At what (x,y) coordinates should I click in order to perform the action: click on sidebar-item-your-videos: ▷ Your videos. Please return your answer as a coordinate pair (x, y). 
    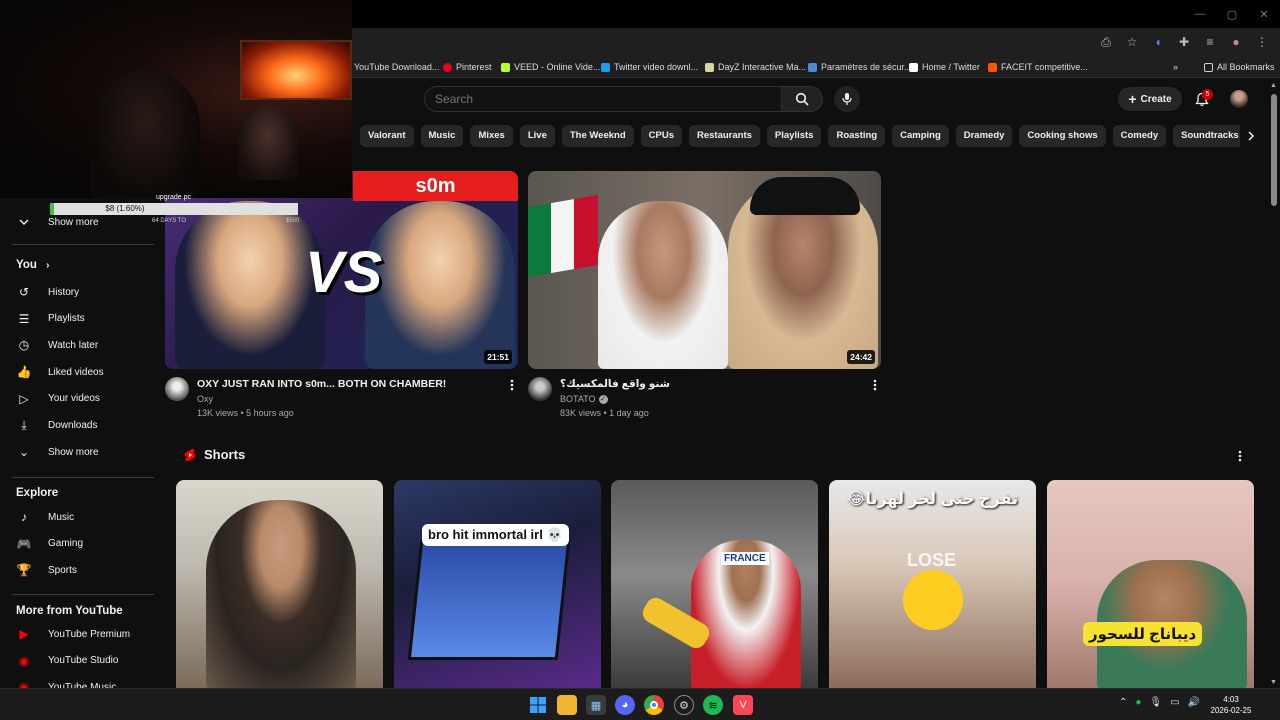
    Looking at the image, I should click on (58, 399).